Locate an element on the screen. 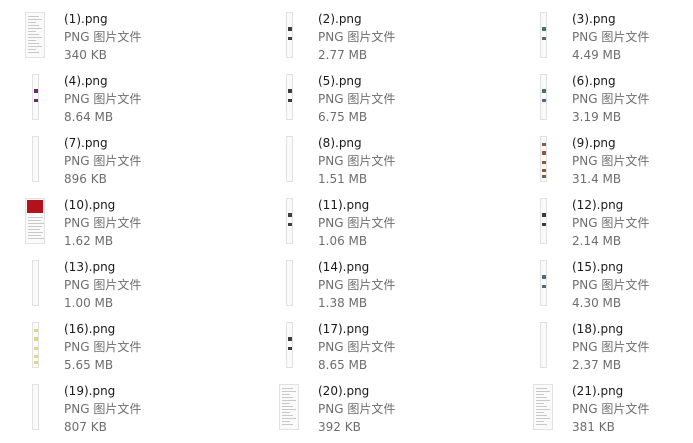 This screenshot has height=443, width=693. file-item: (2).png PNG 图片文件 2.77 MB is located at coordinates (381, 39).